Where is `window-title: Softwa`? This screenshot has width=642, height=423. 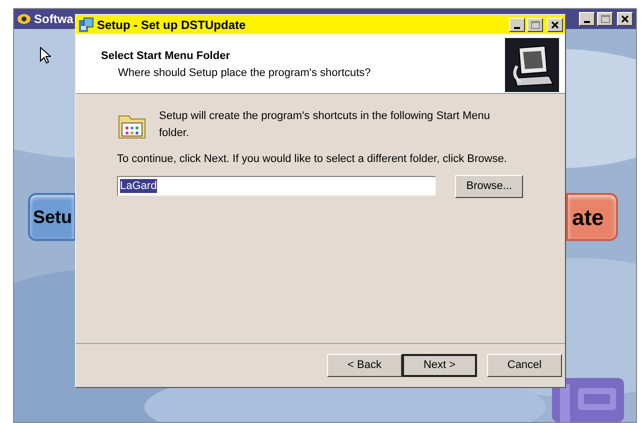
window-title: Softwa is located at coordinates (54, 19).